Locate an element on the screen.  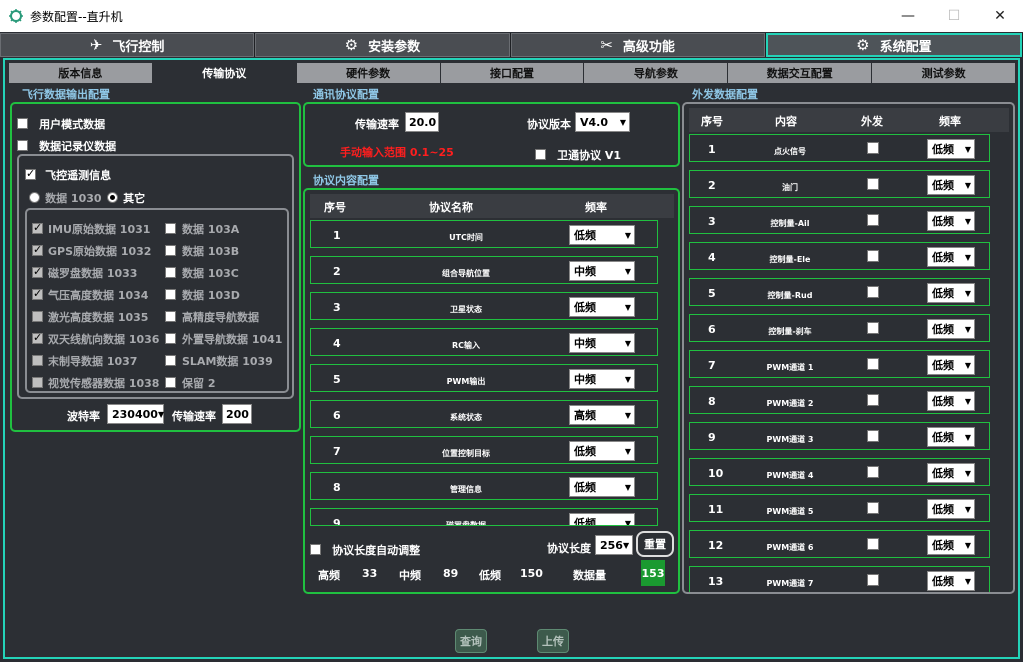
subtab-data-exchange: 数据交互配置 is located at coordinates (800, 73).